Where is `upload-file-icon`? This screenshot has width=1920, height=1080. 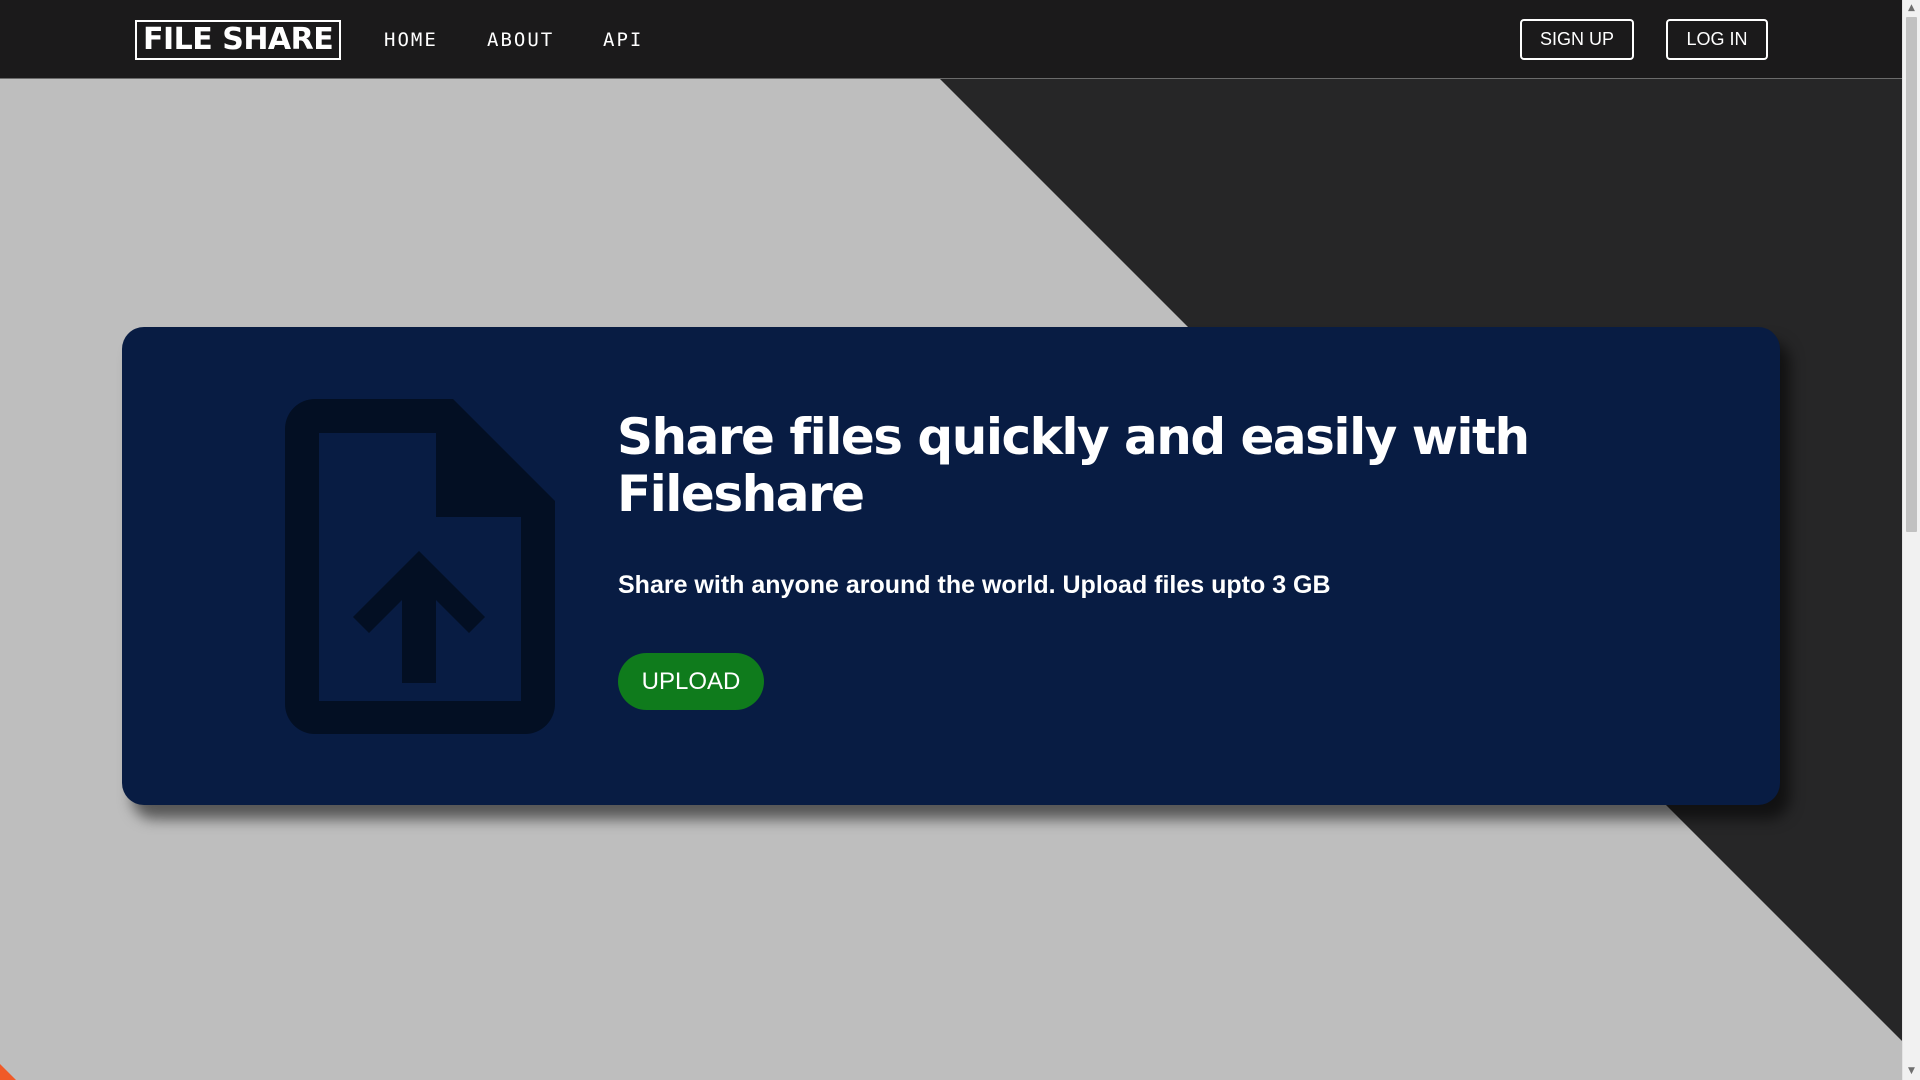
upload-file-icon is located at coordinates (420, 566).